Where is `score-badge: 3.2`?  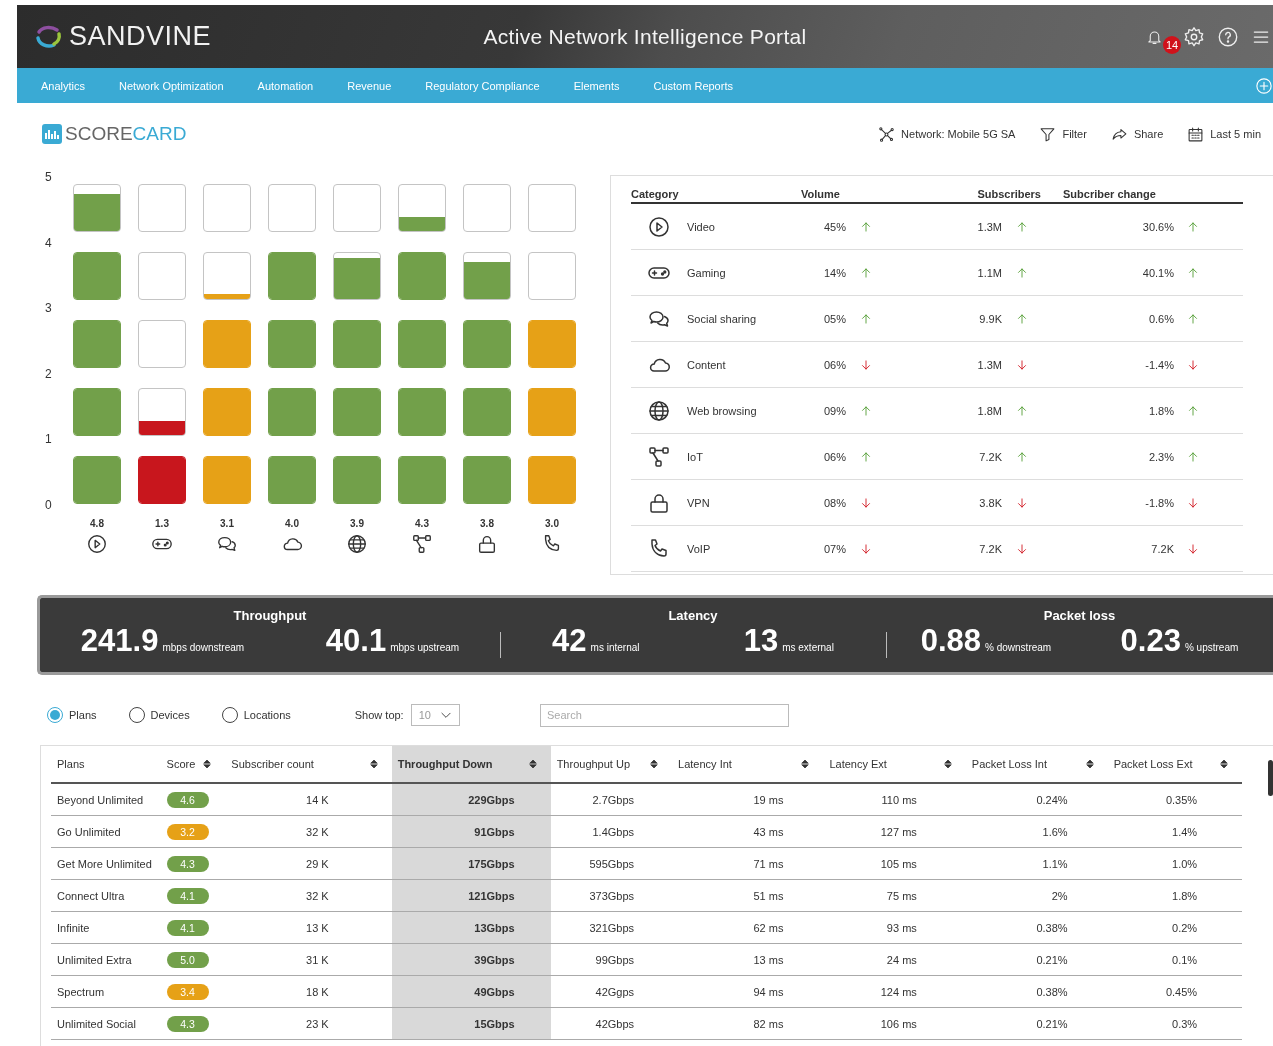 score-badge: 3.2 is located at coordinates (187, 831).